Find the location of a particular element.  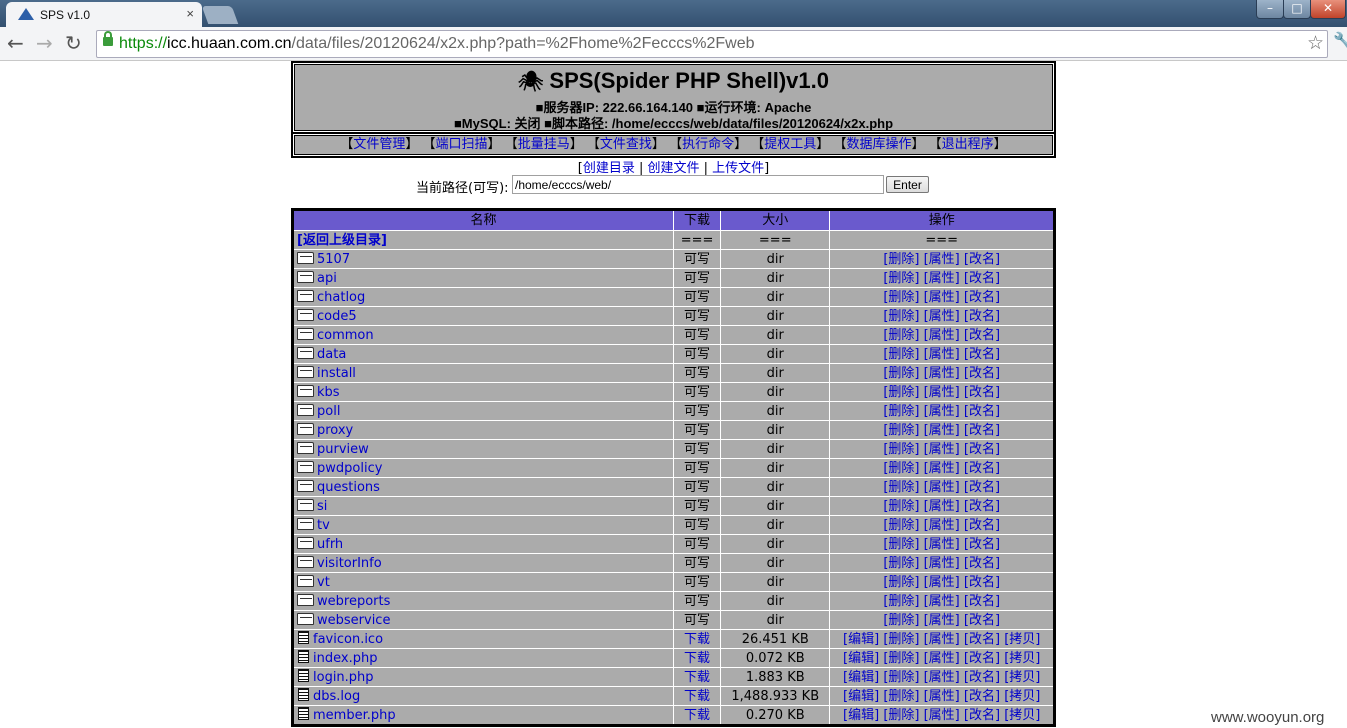

forward-arrow-icon: → is located at coordinates (44, 43).